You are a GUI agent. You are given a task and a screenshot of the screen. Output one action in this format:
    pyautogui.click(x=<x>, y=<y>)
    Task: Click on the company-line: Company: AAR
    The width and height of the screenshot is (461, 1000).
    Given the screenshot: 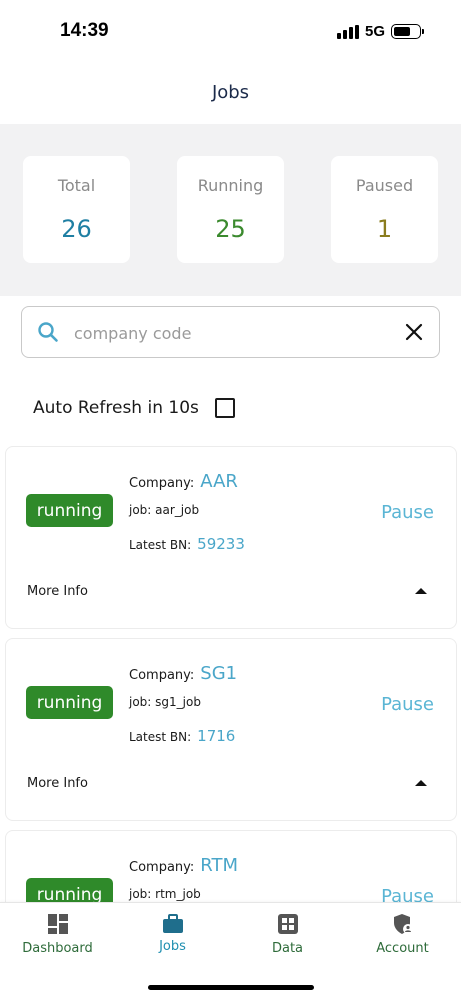 What is the action you would take?
    pyautogui.click(x=183, y=481)
    